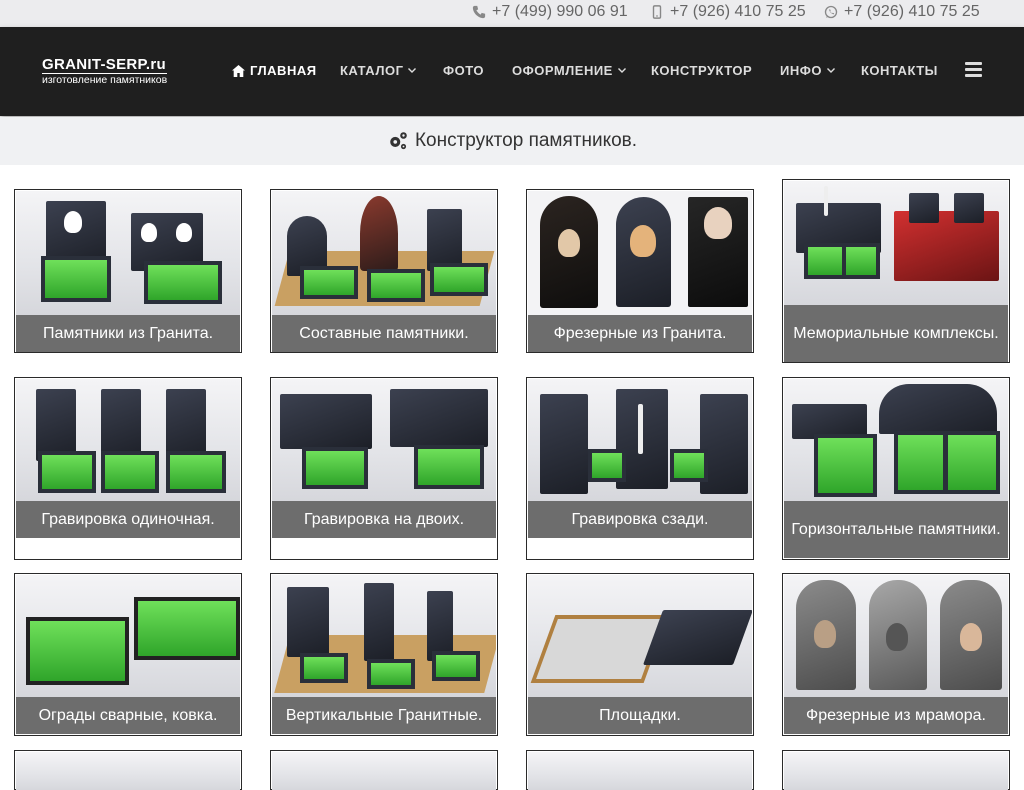  I want to click on nav-item-photo: ФОТО, so click(463, 70).